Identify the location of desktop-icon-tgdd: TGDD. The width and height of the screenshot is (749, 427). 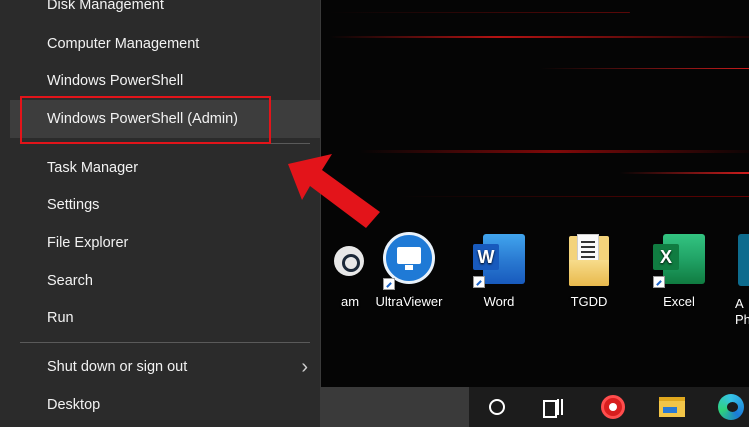
(589, 271).